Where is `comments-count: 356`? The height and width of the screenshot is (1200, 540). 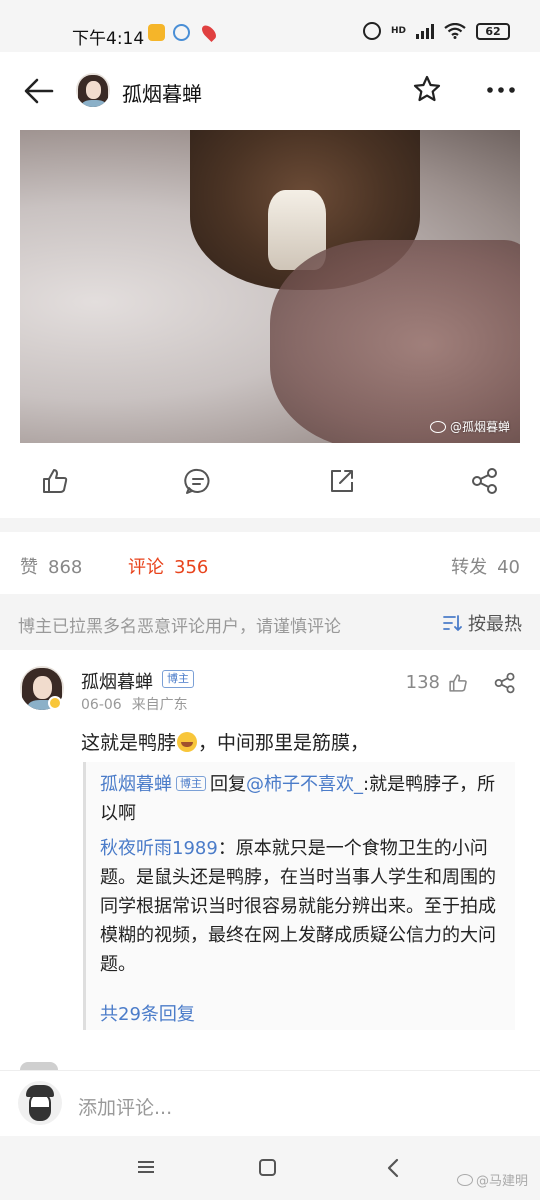
comments-count: 356 is located at coordinates (191, 567).